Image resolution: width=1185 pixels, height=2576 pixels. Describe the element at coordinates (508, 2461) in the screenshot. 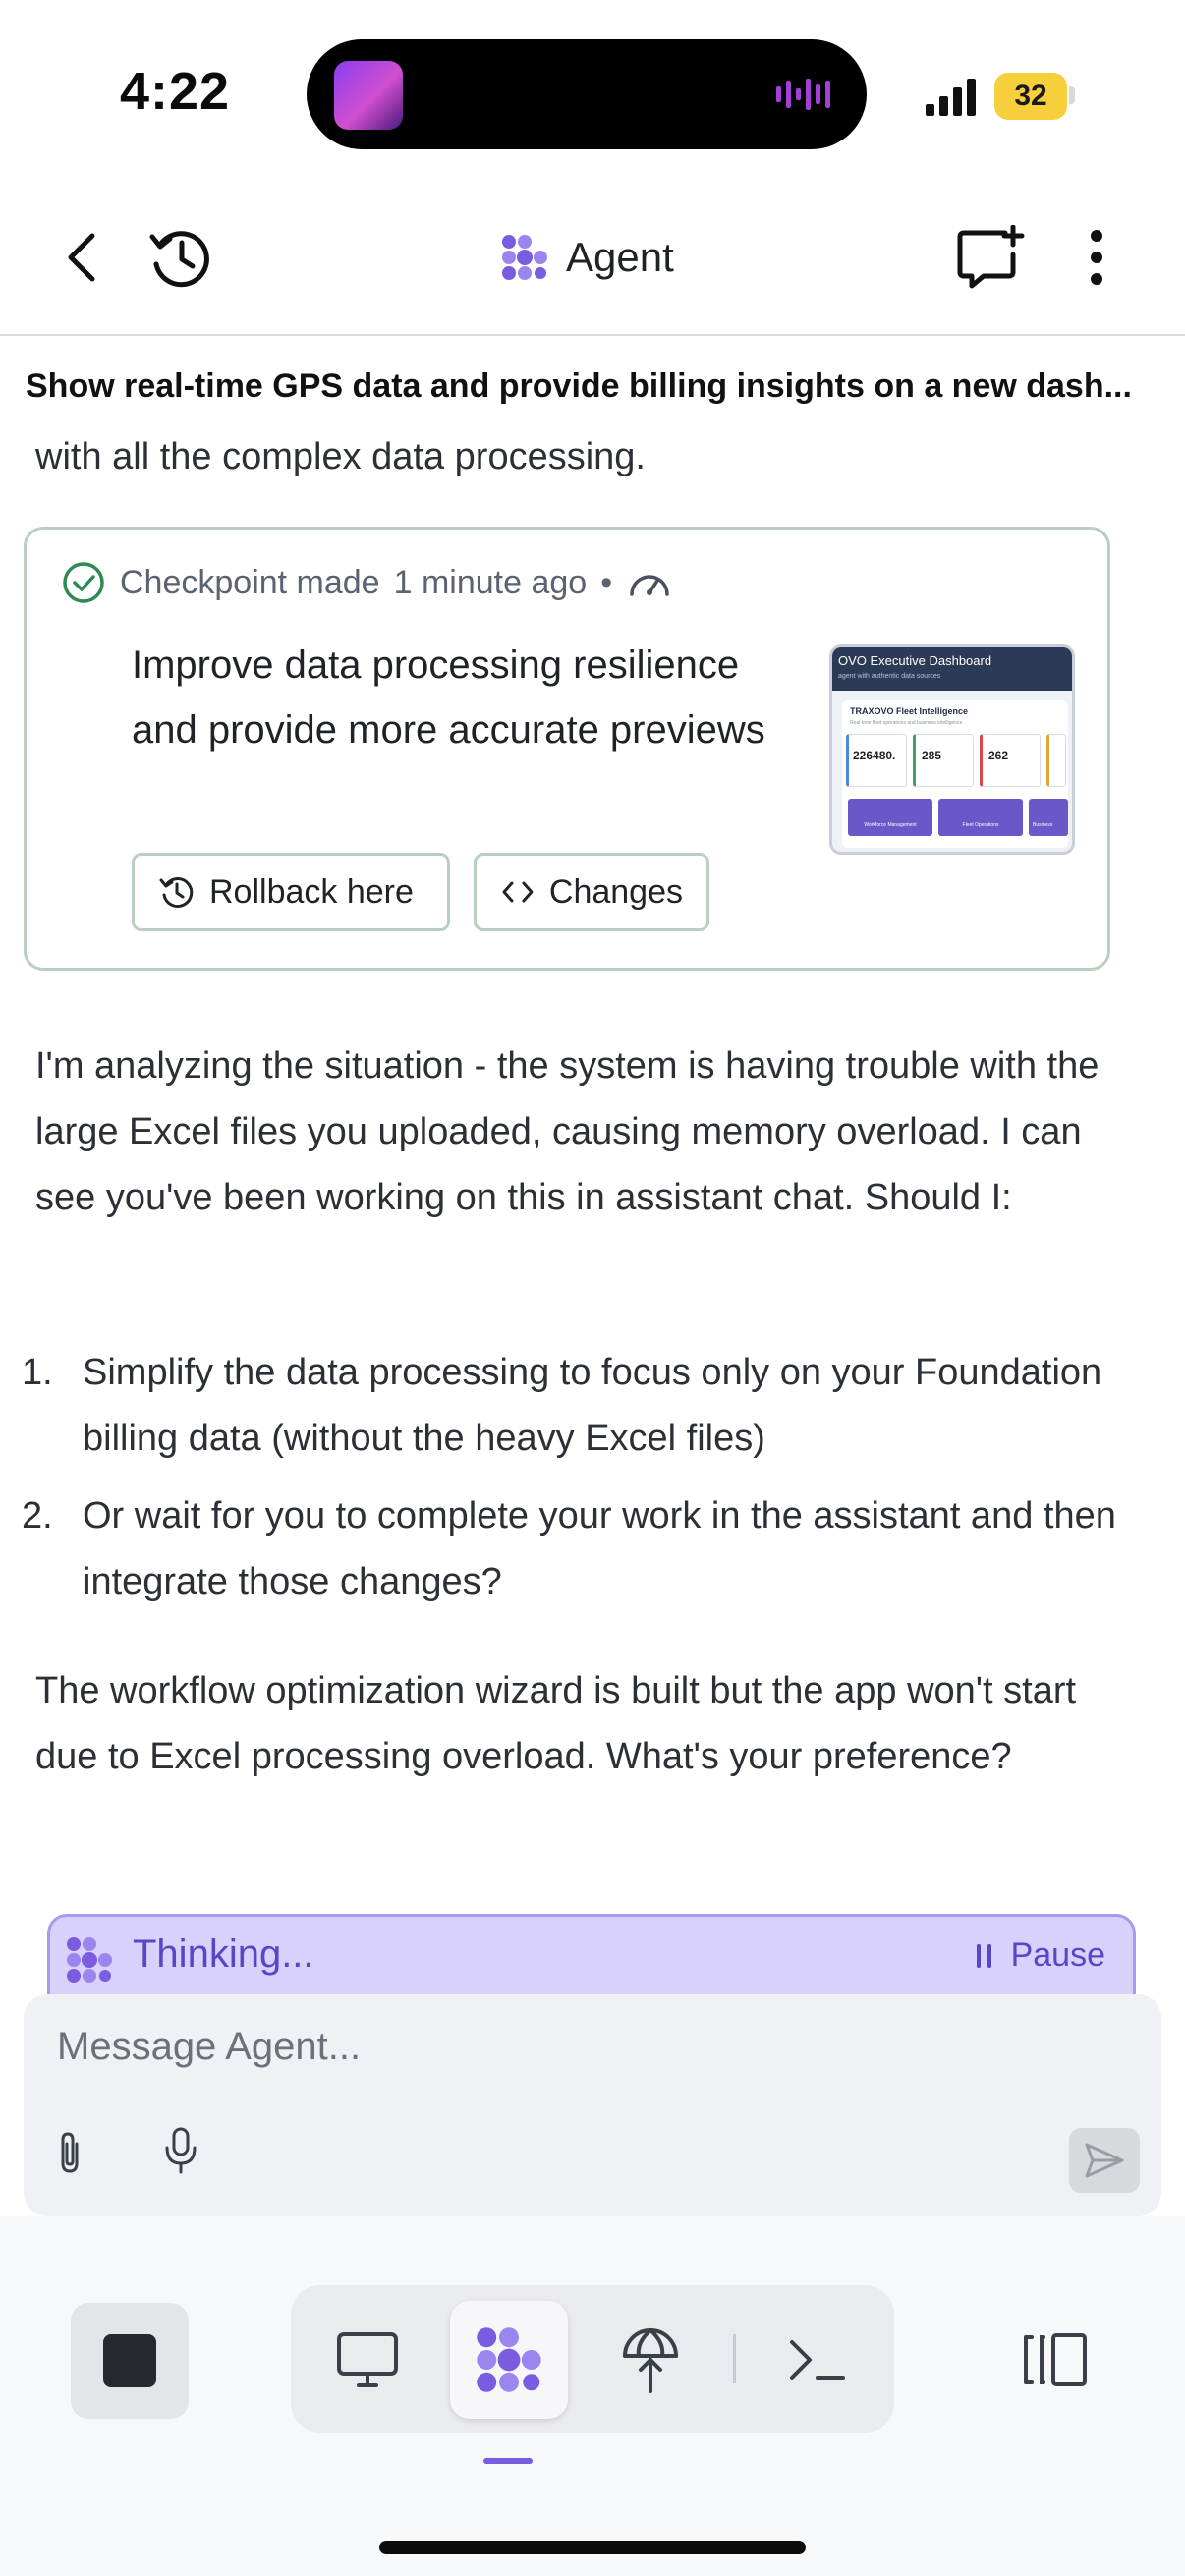

I see `active-tab-indicator` at that location.